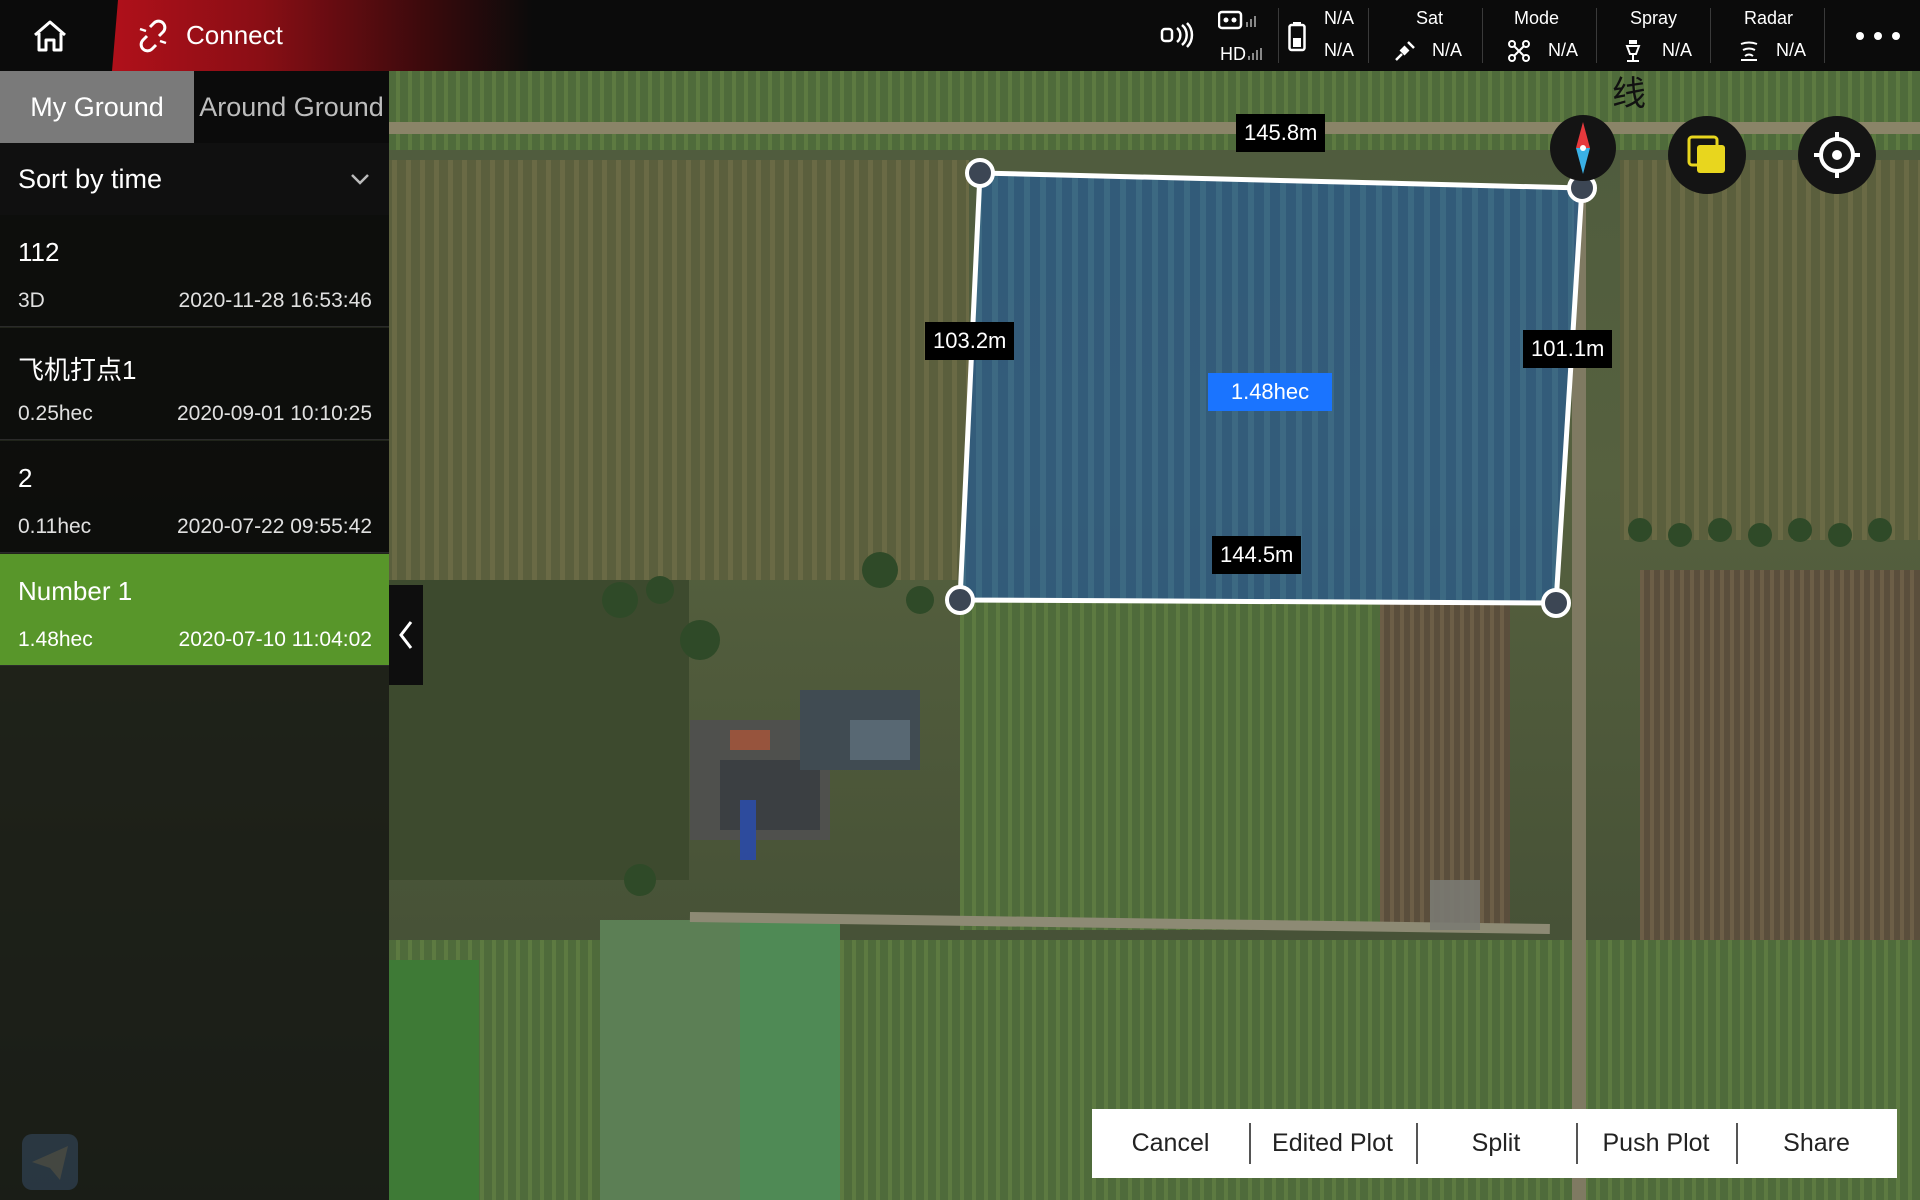  I want to click on battery-status: N/A N/A, so click(1328, 35).